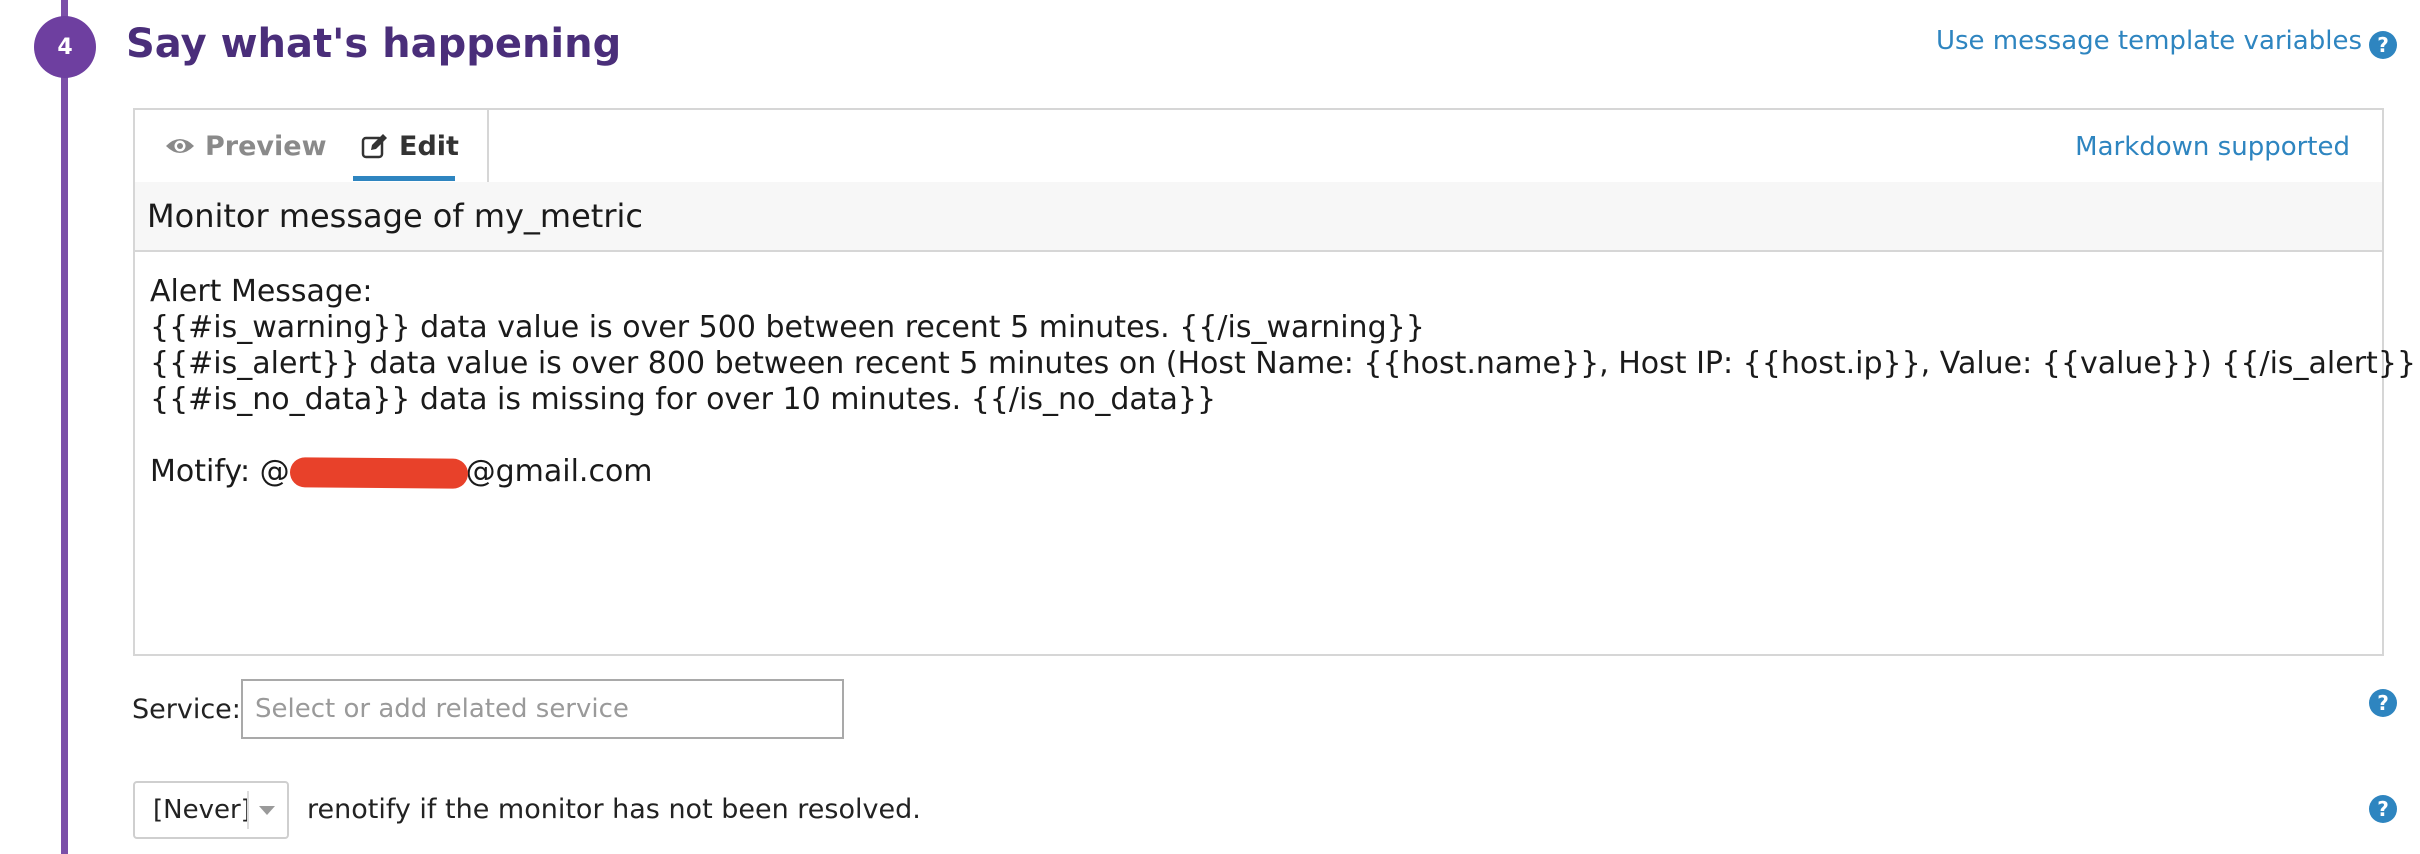 The width and height of the screenshot is (2420, 854). What do you see at coordinates (378, 472) in the screenshot?
I see `redaction-mark` at bounding box center [378, 472].